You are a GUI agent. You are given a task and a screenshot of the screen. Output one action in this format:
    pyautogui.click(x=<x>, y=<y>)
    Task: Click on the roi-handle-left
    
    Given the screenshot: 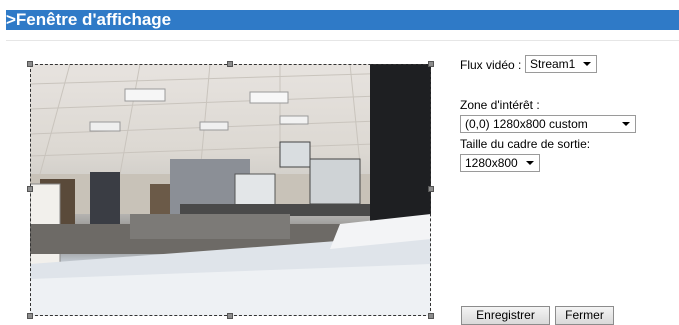 What is the action you would take?
    pyautogui.click(x=30, y=189)
    